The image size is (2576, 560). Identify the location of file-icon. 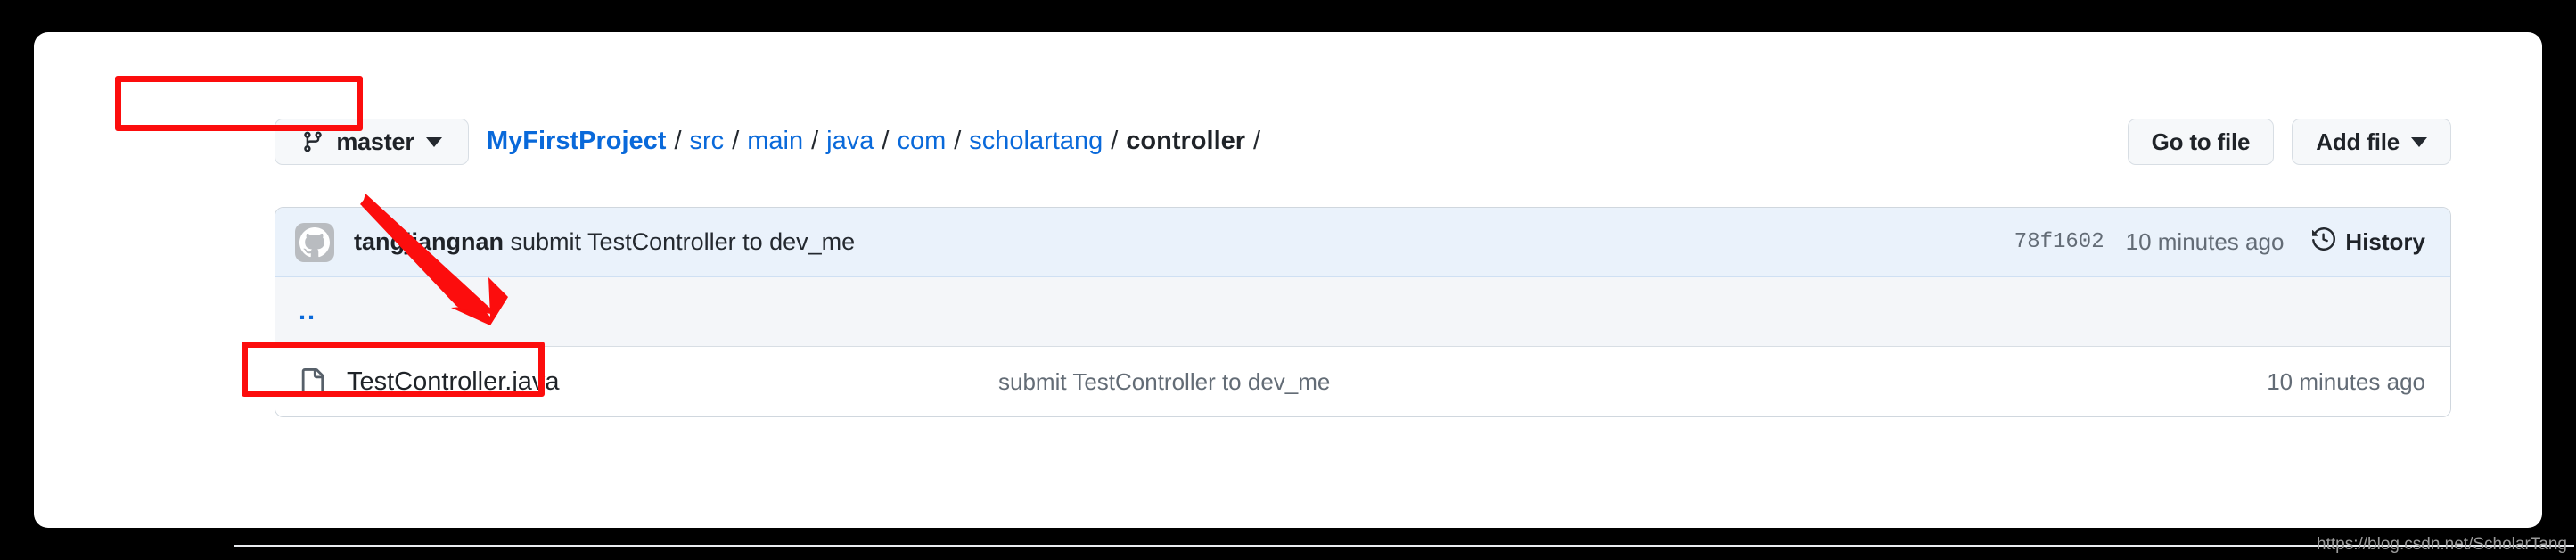
(312, 381).